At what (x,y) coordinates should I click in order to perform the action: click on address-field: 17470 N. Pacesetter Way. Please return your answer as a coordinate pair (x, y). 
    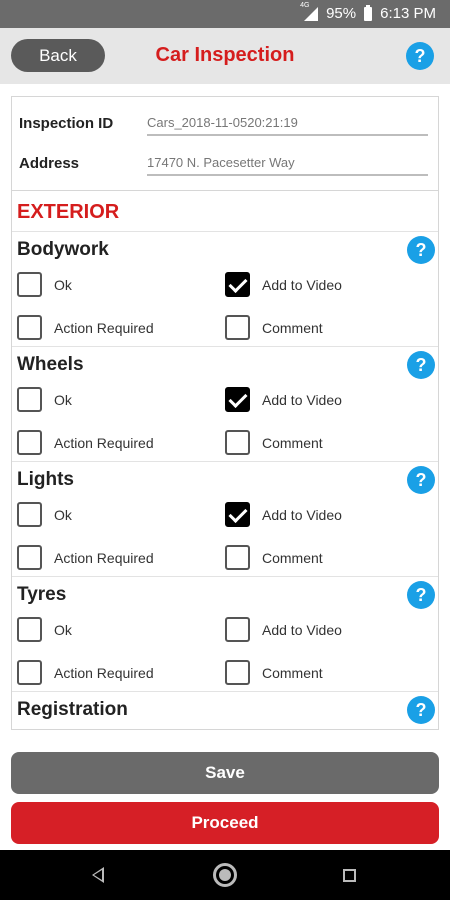
    Looking at the image, I should click on (287, 165).